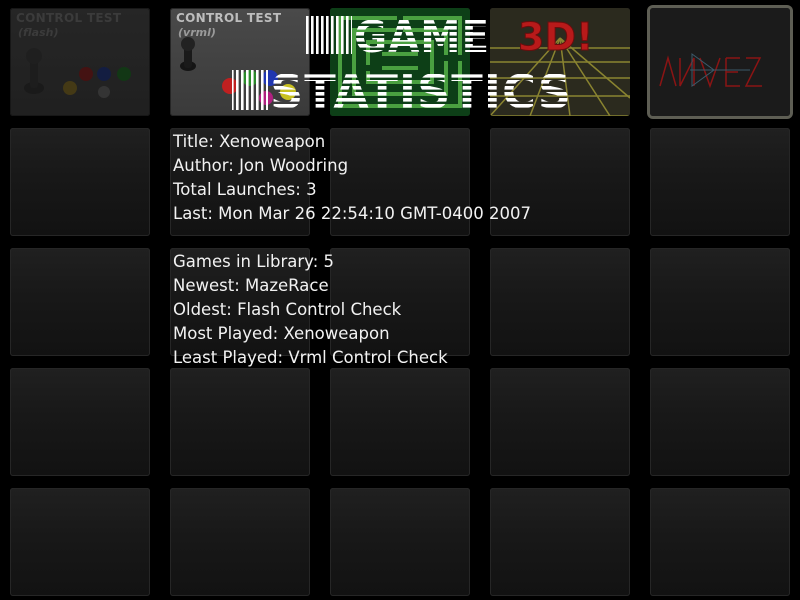 This screenshot has height=600, width=800. I want to click on newest-game-line: Newest: MazeRace, so click(251, 285).